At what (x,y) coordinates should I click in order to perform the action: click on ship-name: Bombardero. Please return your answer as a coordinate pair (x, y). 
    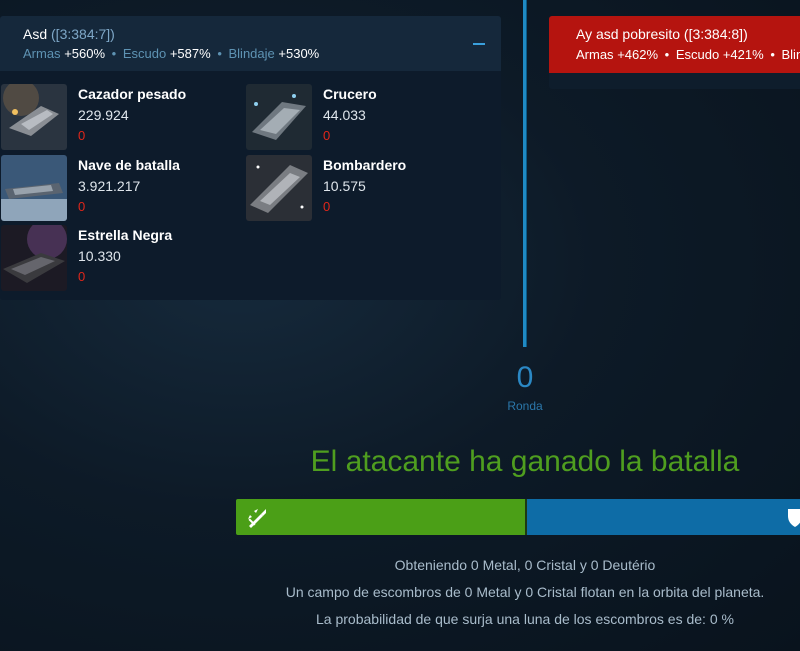
    Looking at the image, I should click on (365, 165).